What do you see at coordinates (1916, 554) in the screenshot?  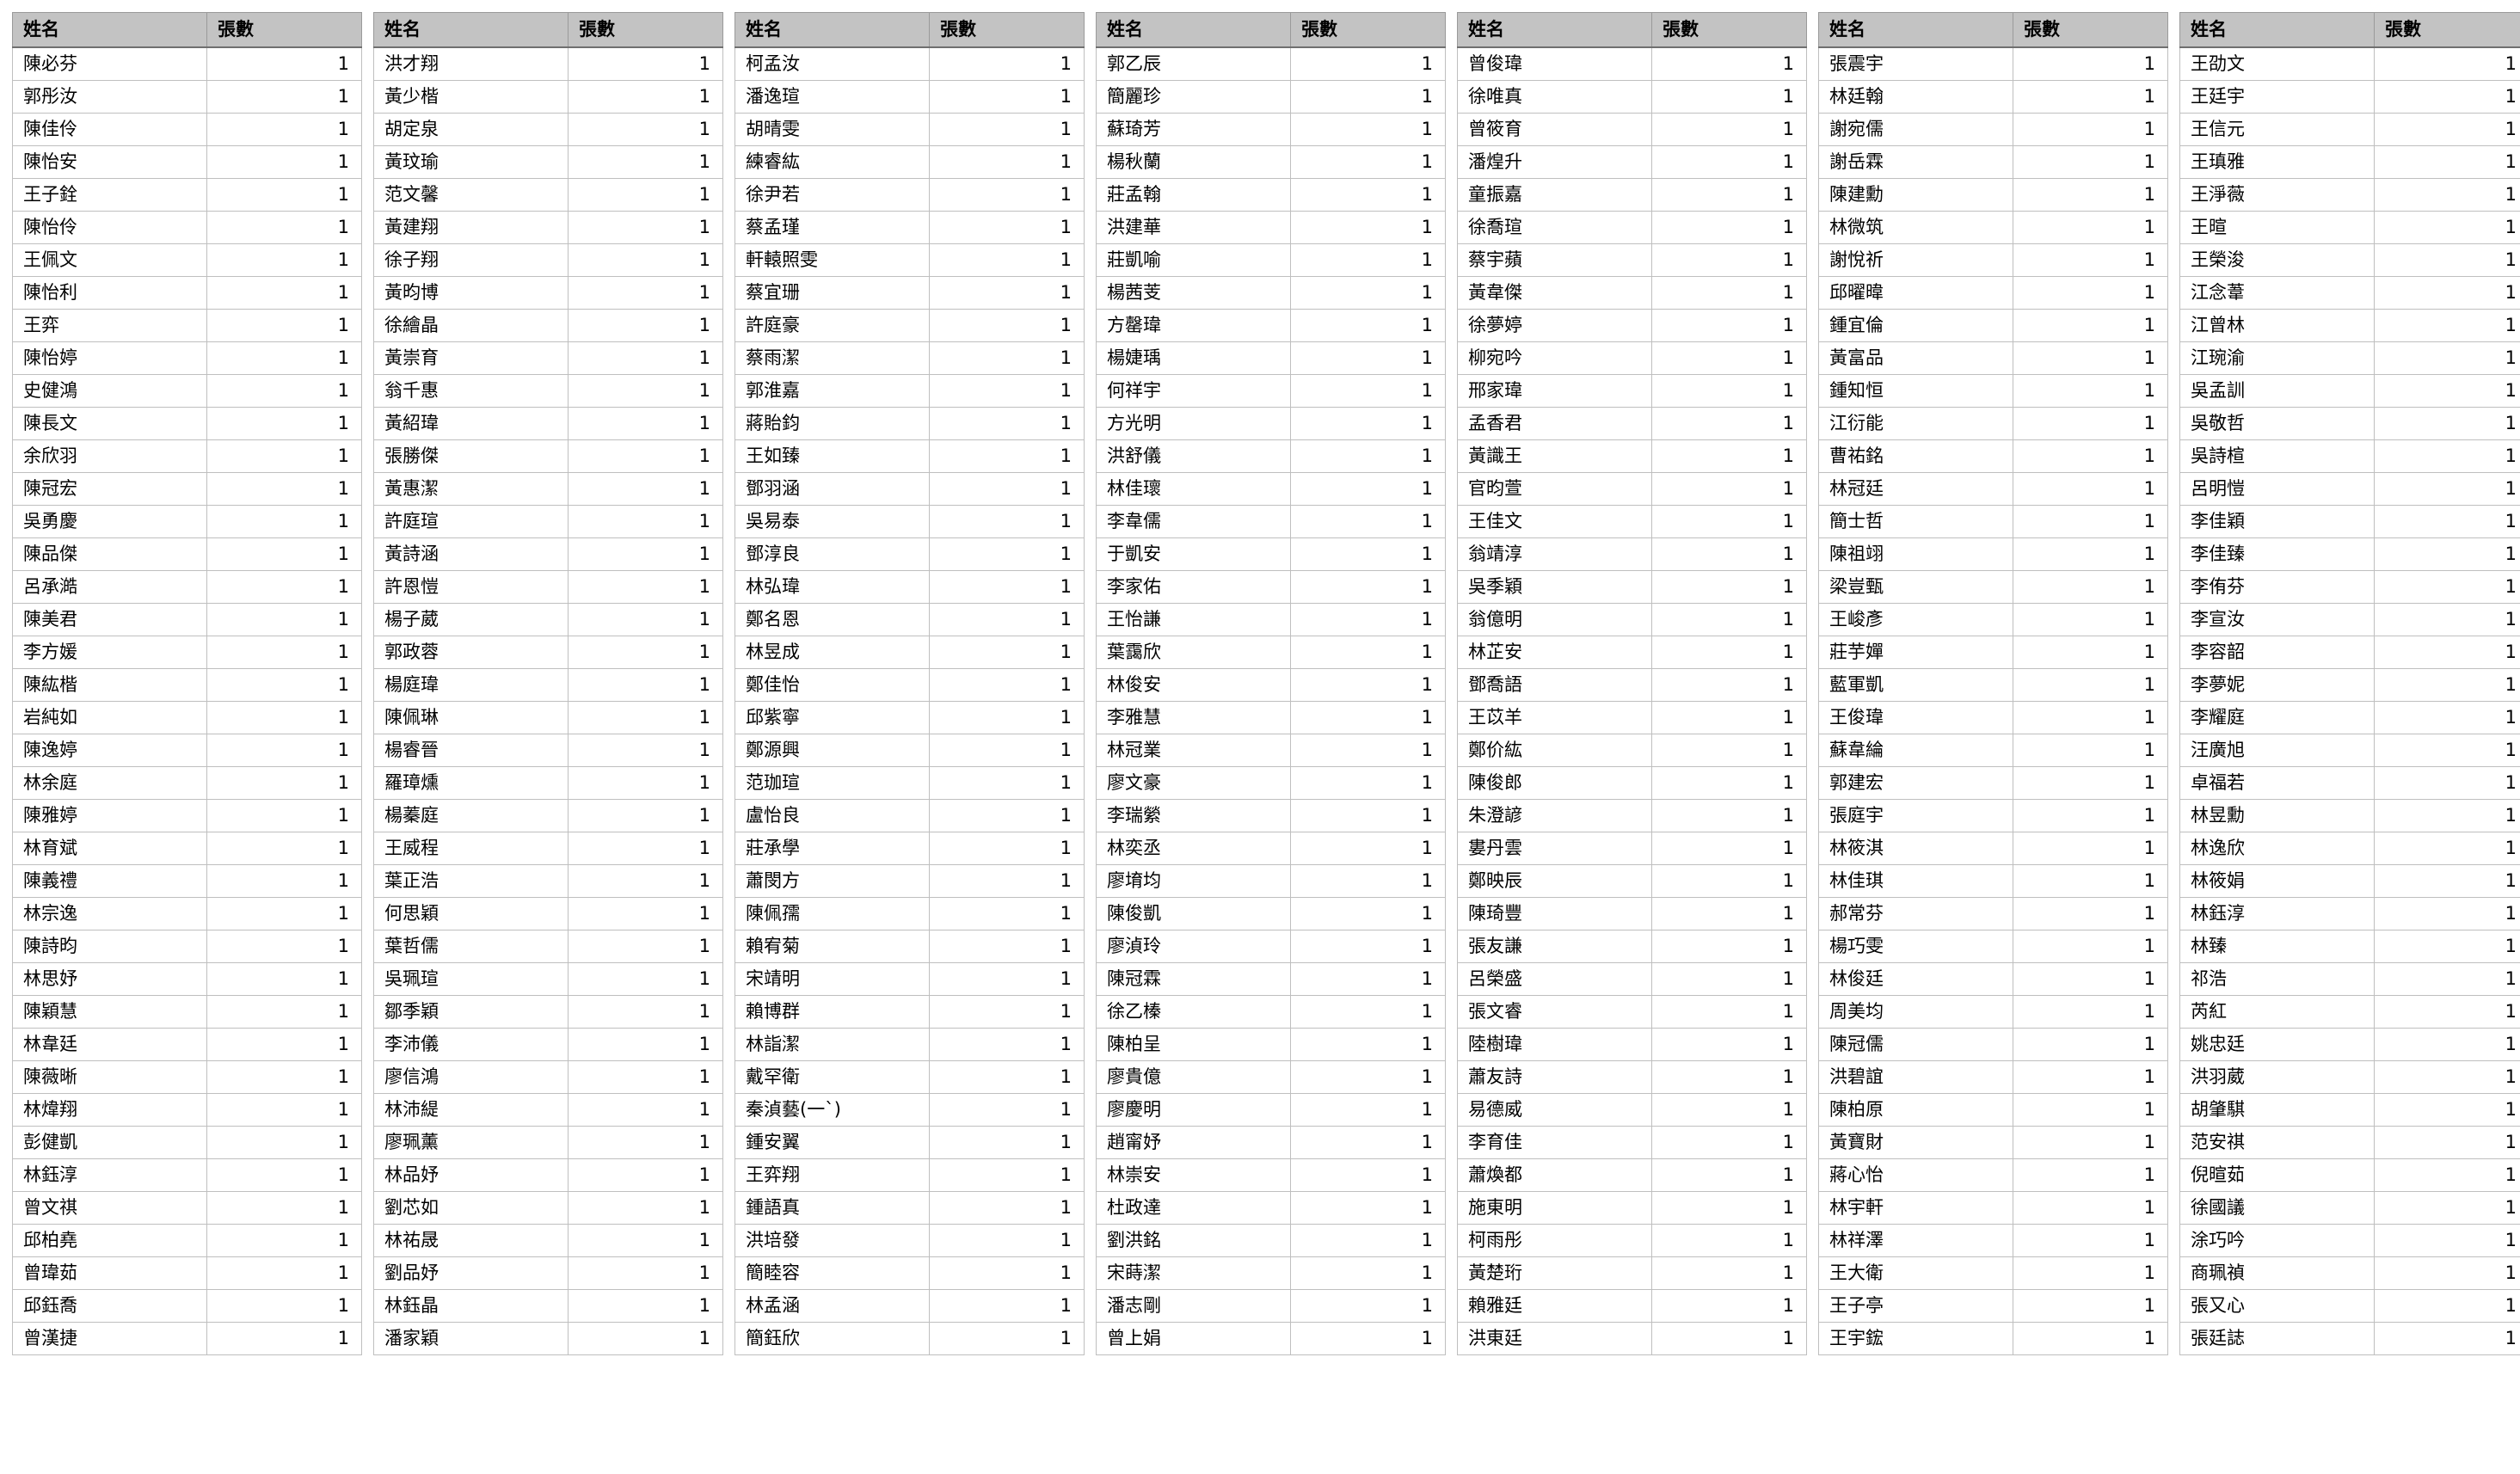 I see `cell-name: 陳祖翊` at bounding box center [1916, 554].